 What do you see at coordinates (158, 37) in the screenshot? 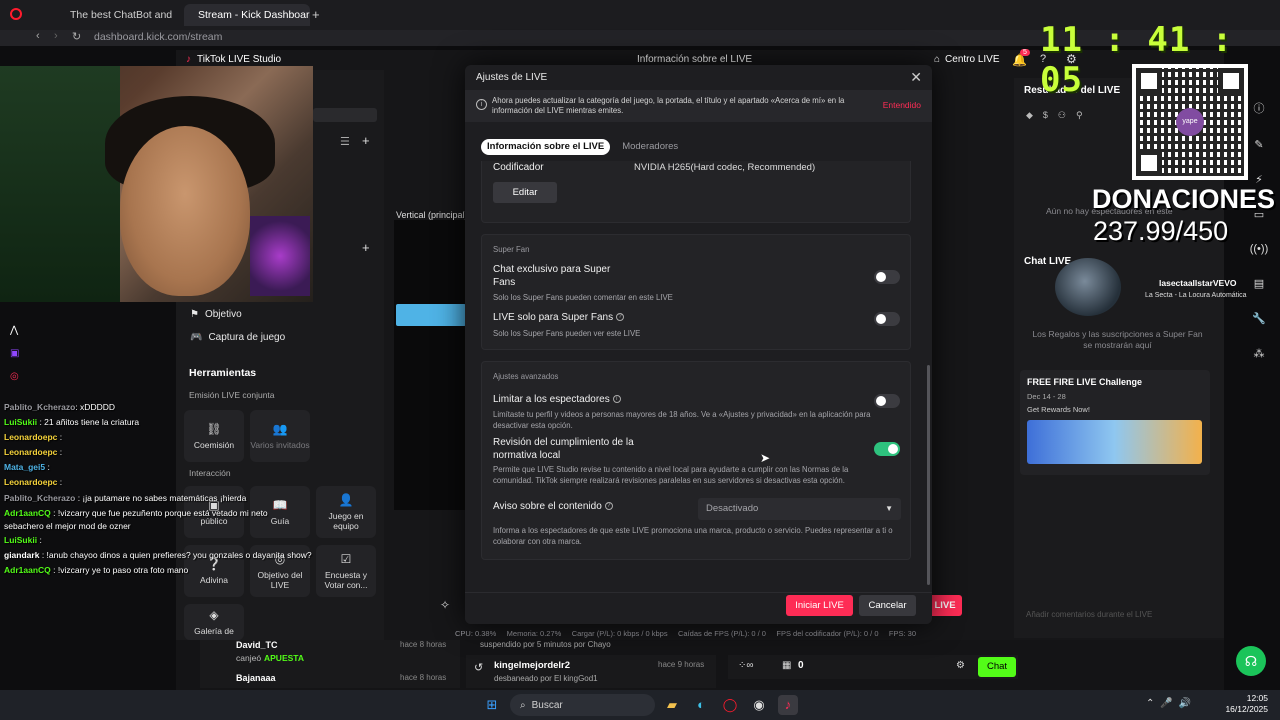
I see `url-text: dashboard.kick.com/stream` at bounding box center [158, 37].